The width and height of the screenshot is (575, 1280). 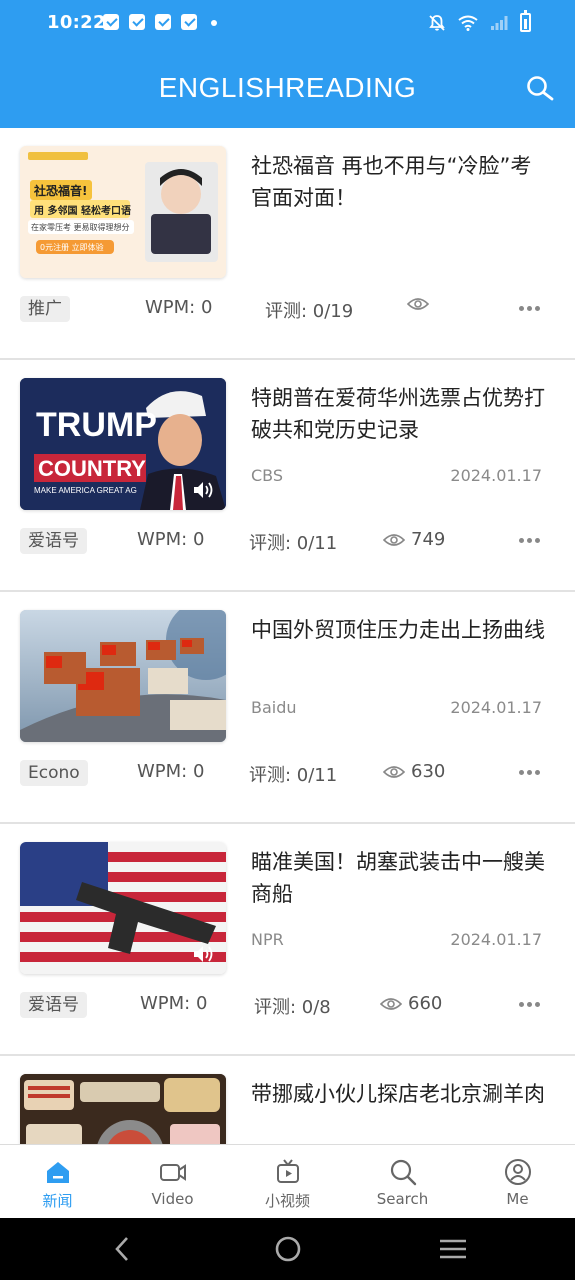 What do you see at coordinates (54, 773) in the screenshot?
I see `category-tag: Econo` at bounding box center [54, 773].